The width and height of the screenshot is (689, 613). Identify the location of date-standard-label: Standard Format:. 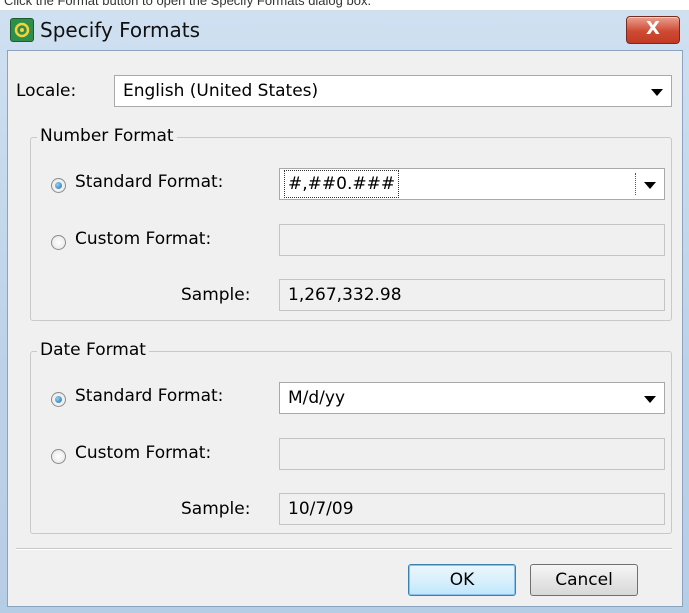
(149, 396).